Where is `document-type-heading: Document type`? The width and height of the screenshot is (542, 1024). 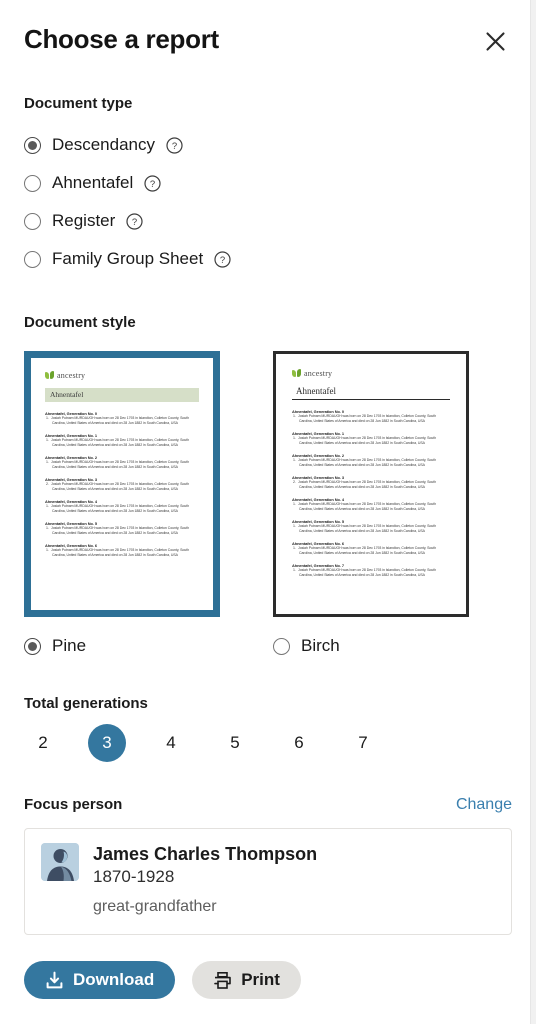
document-type-heading: Document type is located at coordinates (78, 103).